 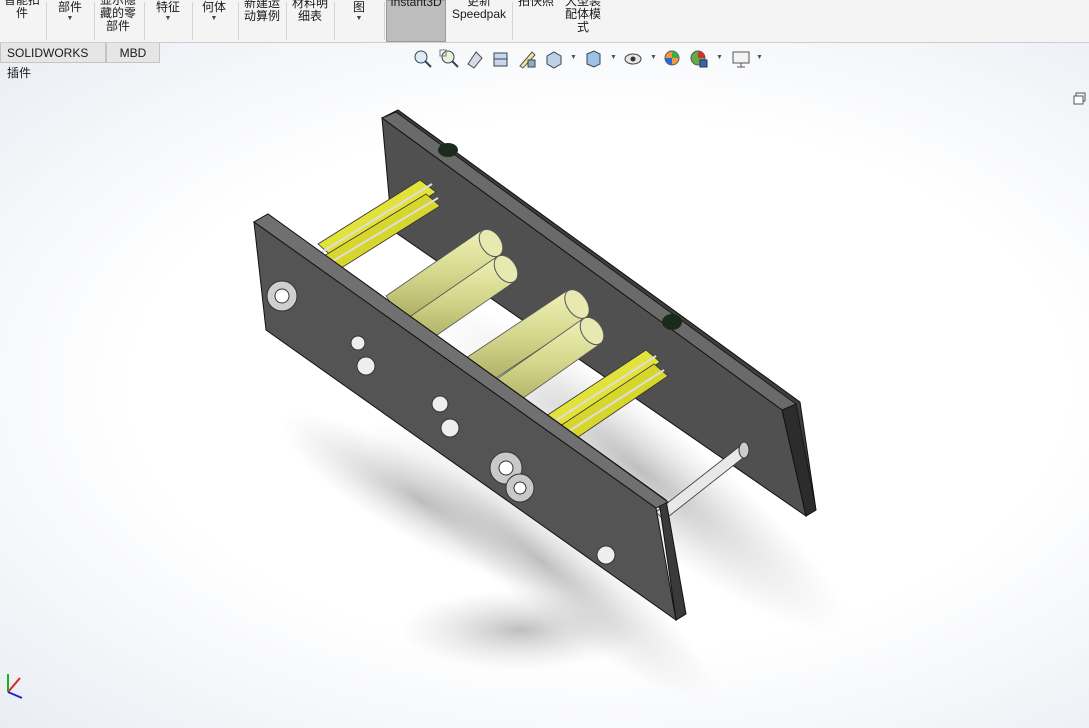 I want to click on show-hidden-components-button: 显示隐 藏的零 部件, so click(x=118, y=21).